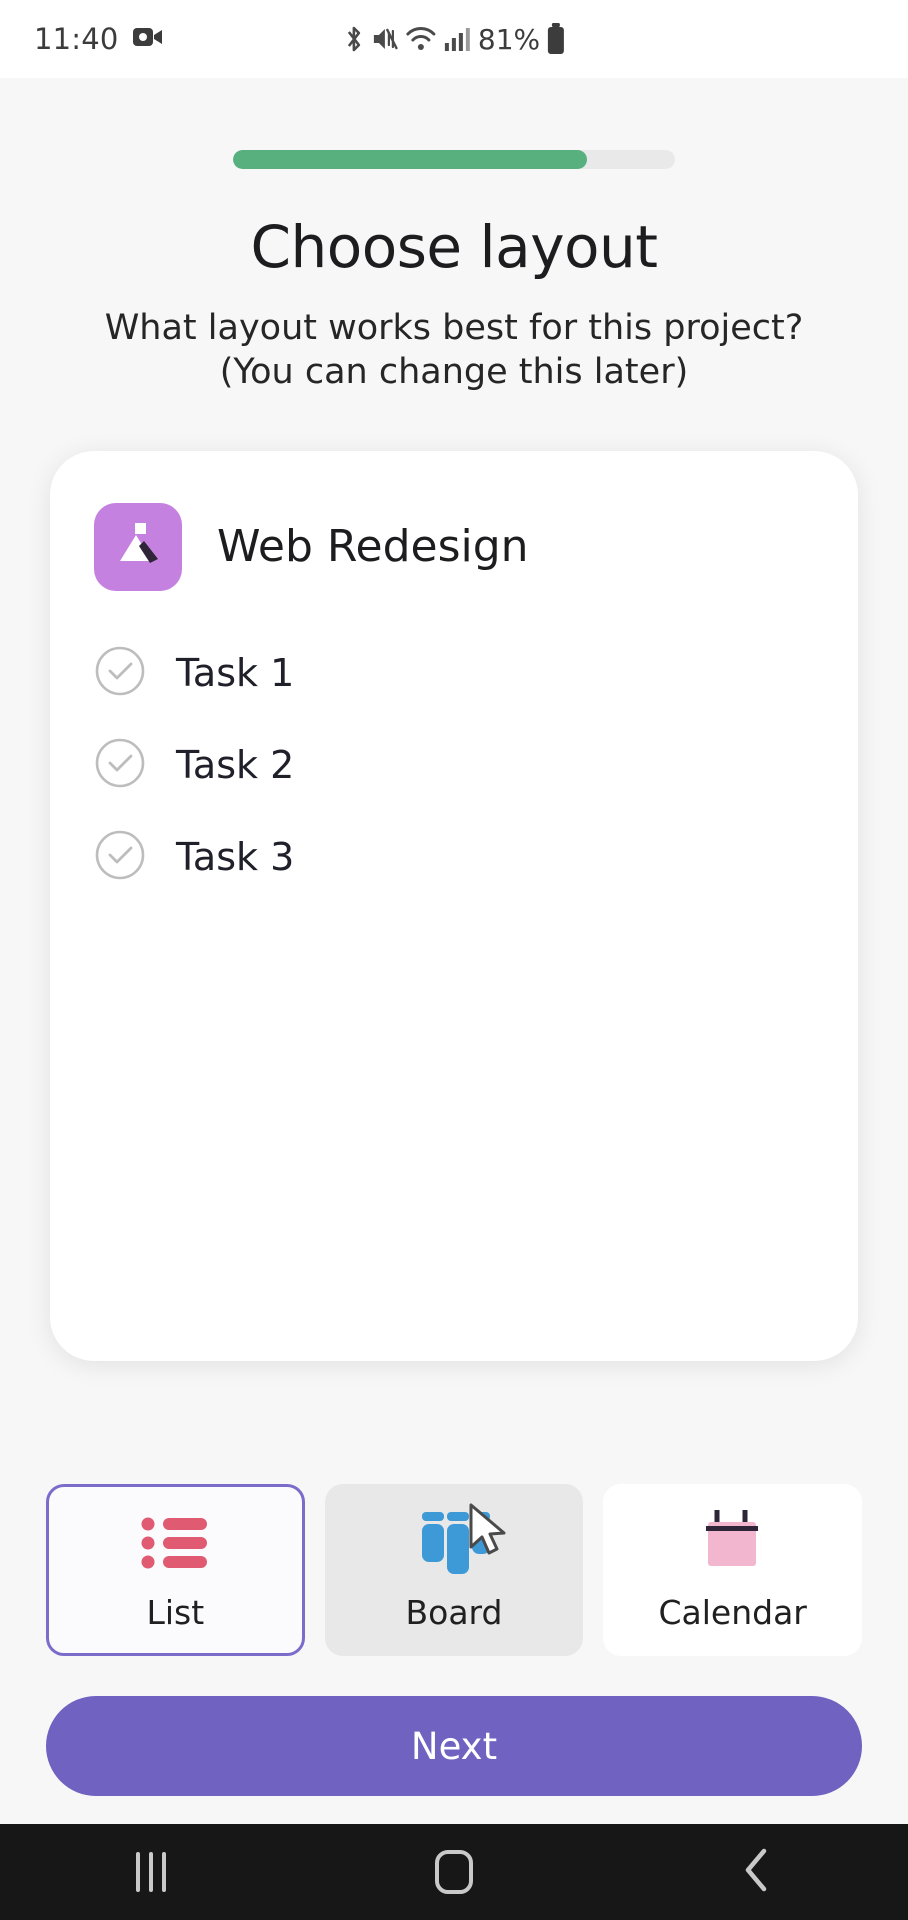 This screenshot has height=1920, width=908. Describe the element at coordinates (76, 39) in the screenshot. I see `status-time: 11:40` at that location.